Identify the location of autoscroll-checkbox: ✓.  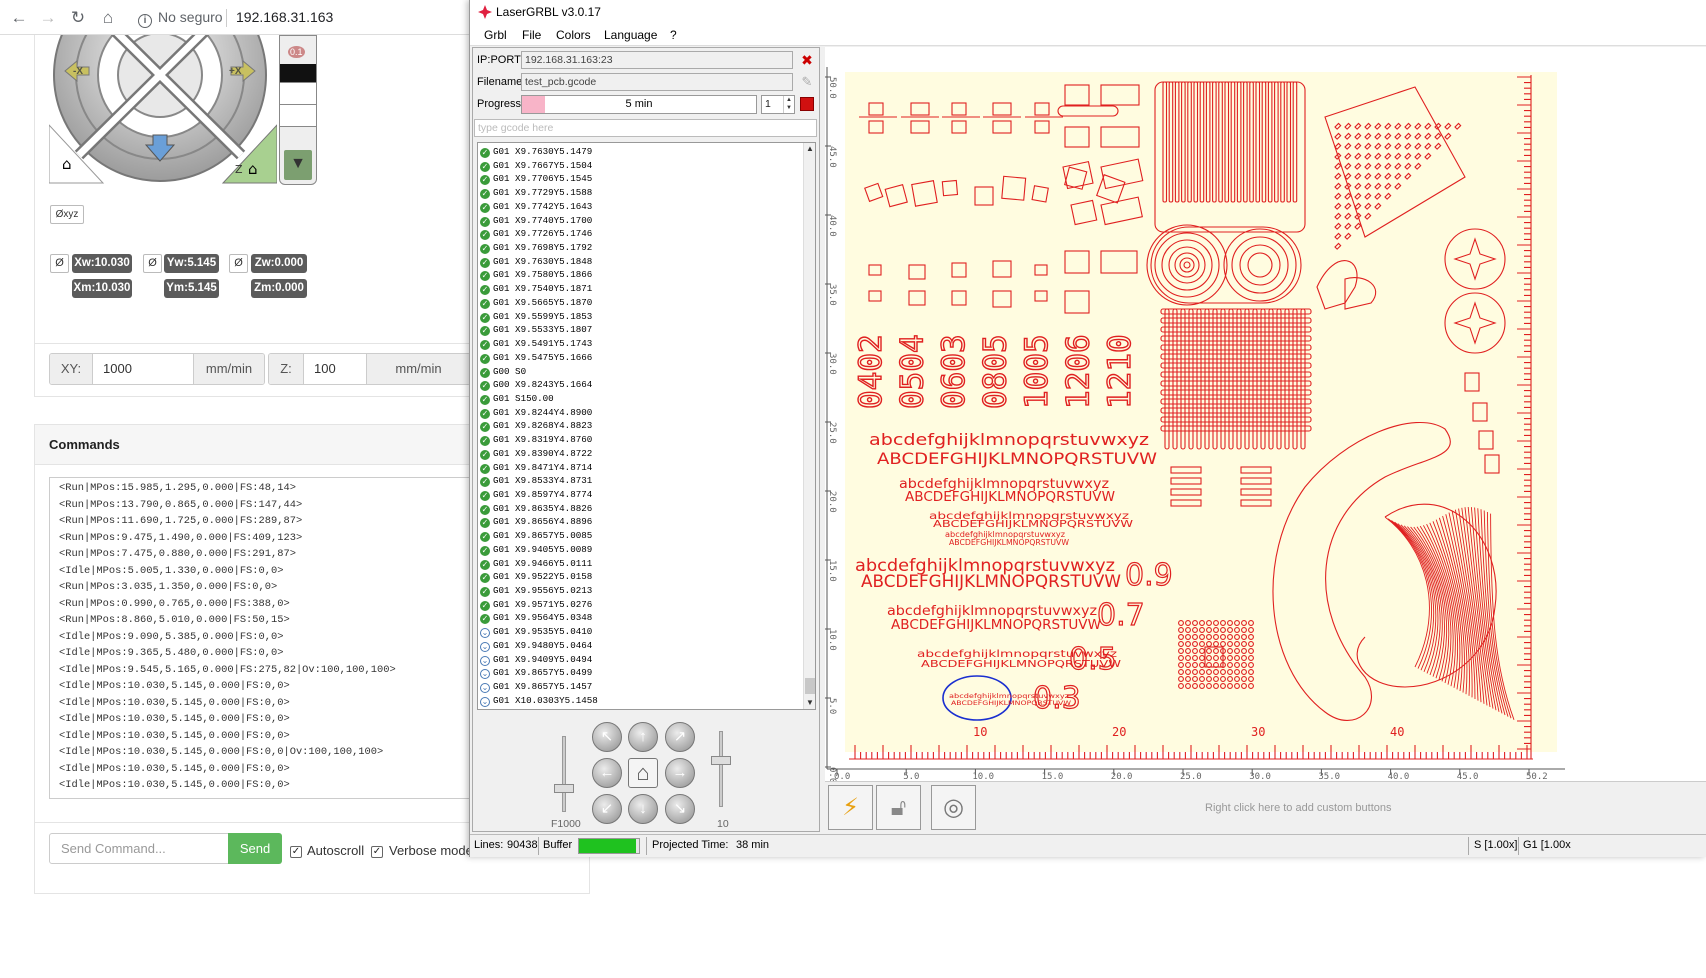
(296, 852).